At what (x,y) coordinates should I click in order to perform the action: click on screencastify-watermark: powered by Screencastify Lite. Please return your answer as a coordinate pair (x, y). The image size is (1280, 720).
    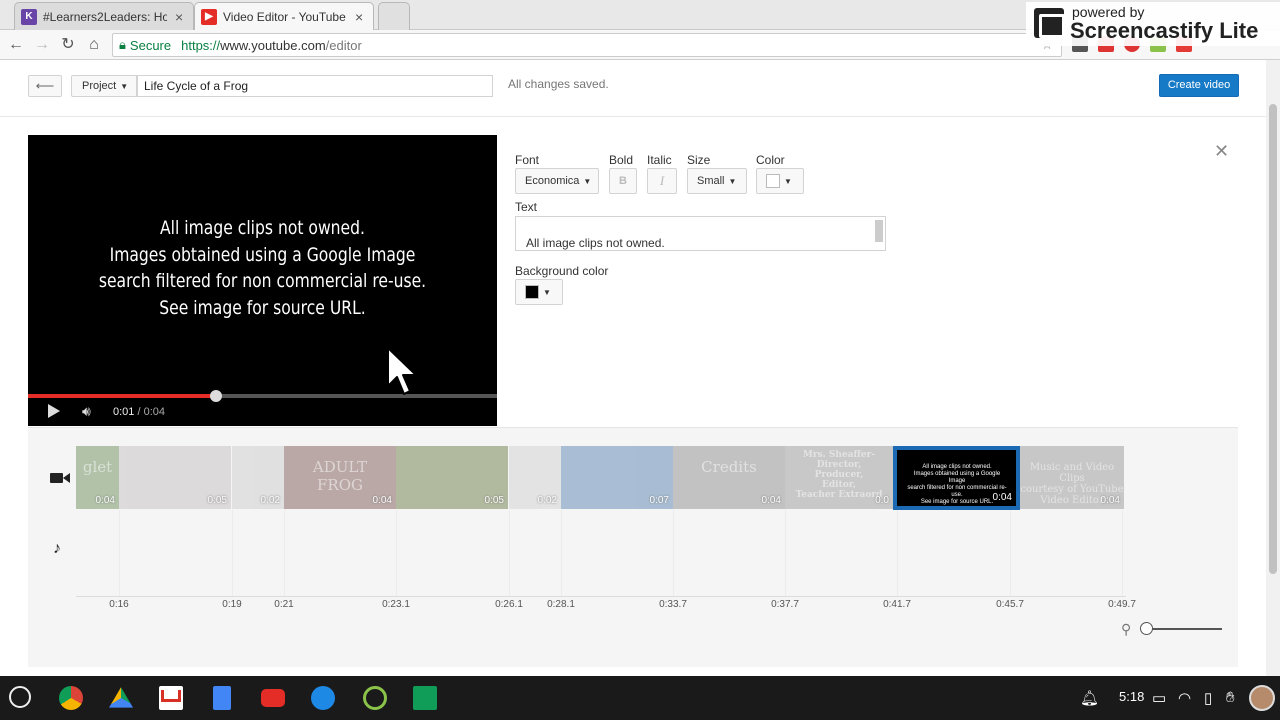
    Looking at the image, I should click on (1153, 24).